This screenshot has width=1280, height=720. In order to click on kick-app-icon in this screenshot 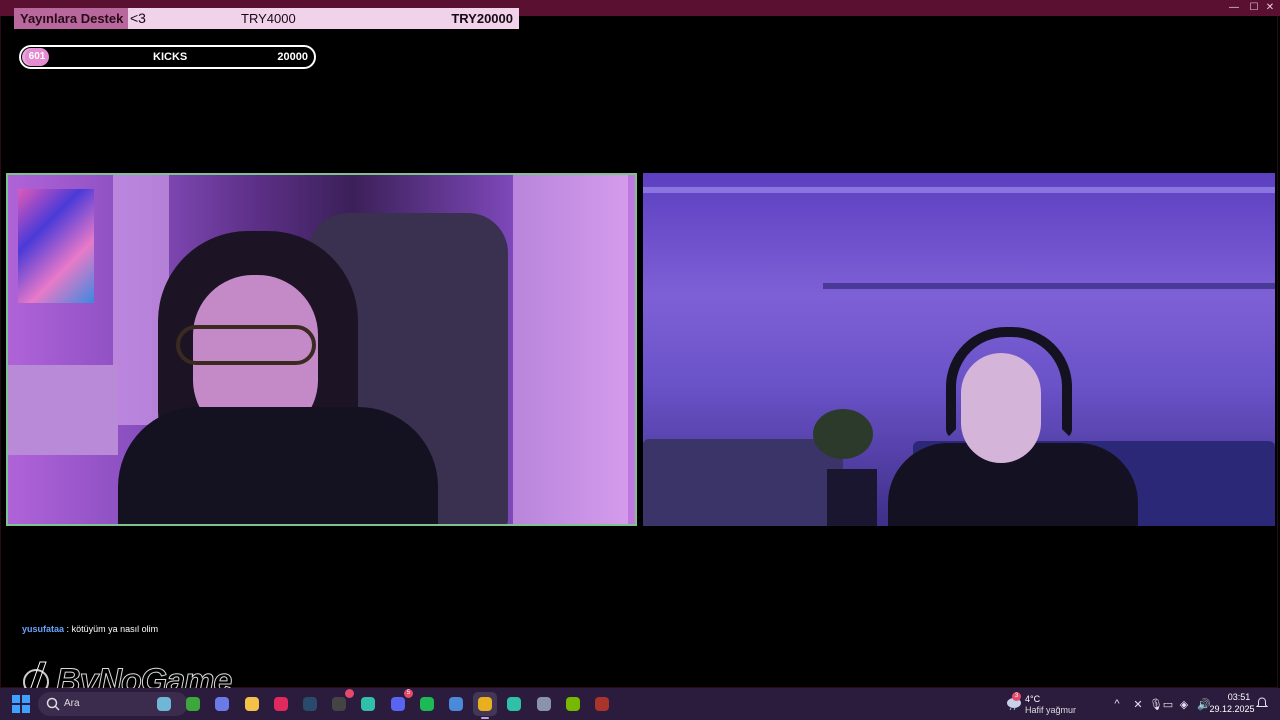, I will do `click(514, 704)`.